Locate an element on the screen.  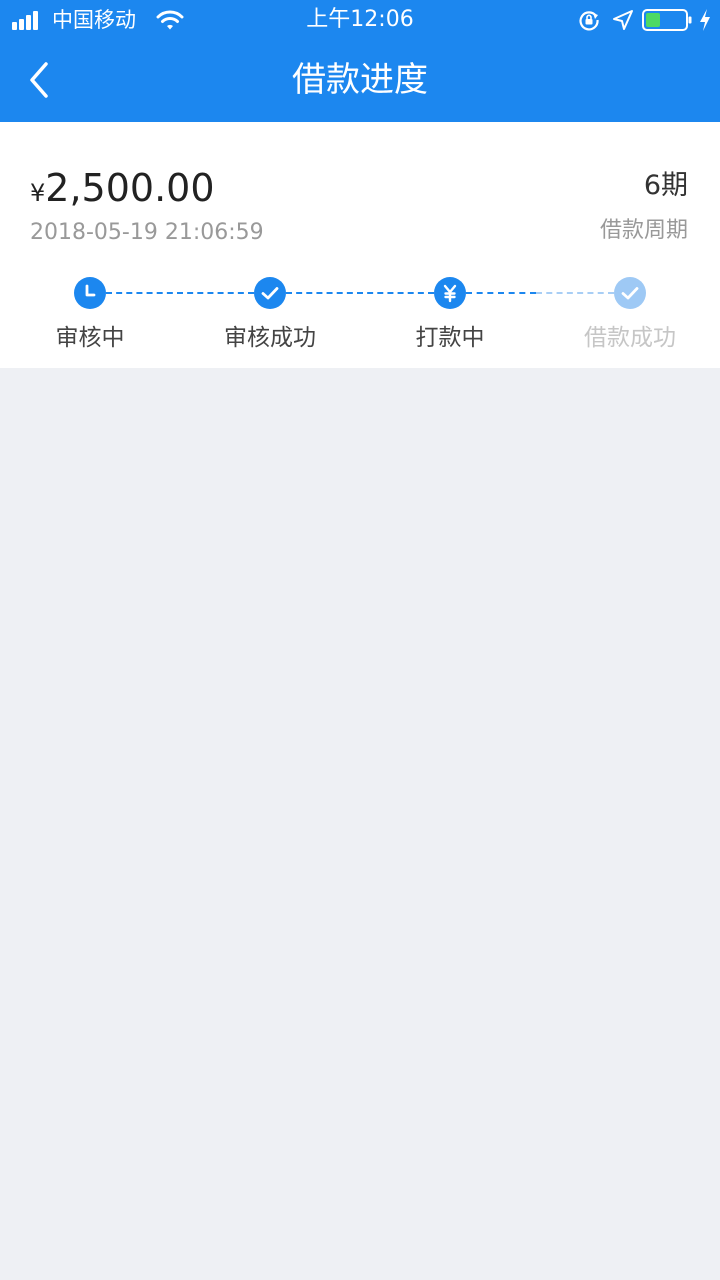
location-icon is located at coordinates (623, 20).